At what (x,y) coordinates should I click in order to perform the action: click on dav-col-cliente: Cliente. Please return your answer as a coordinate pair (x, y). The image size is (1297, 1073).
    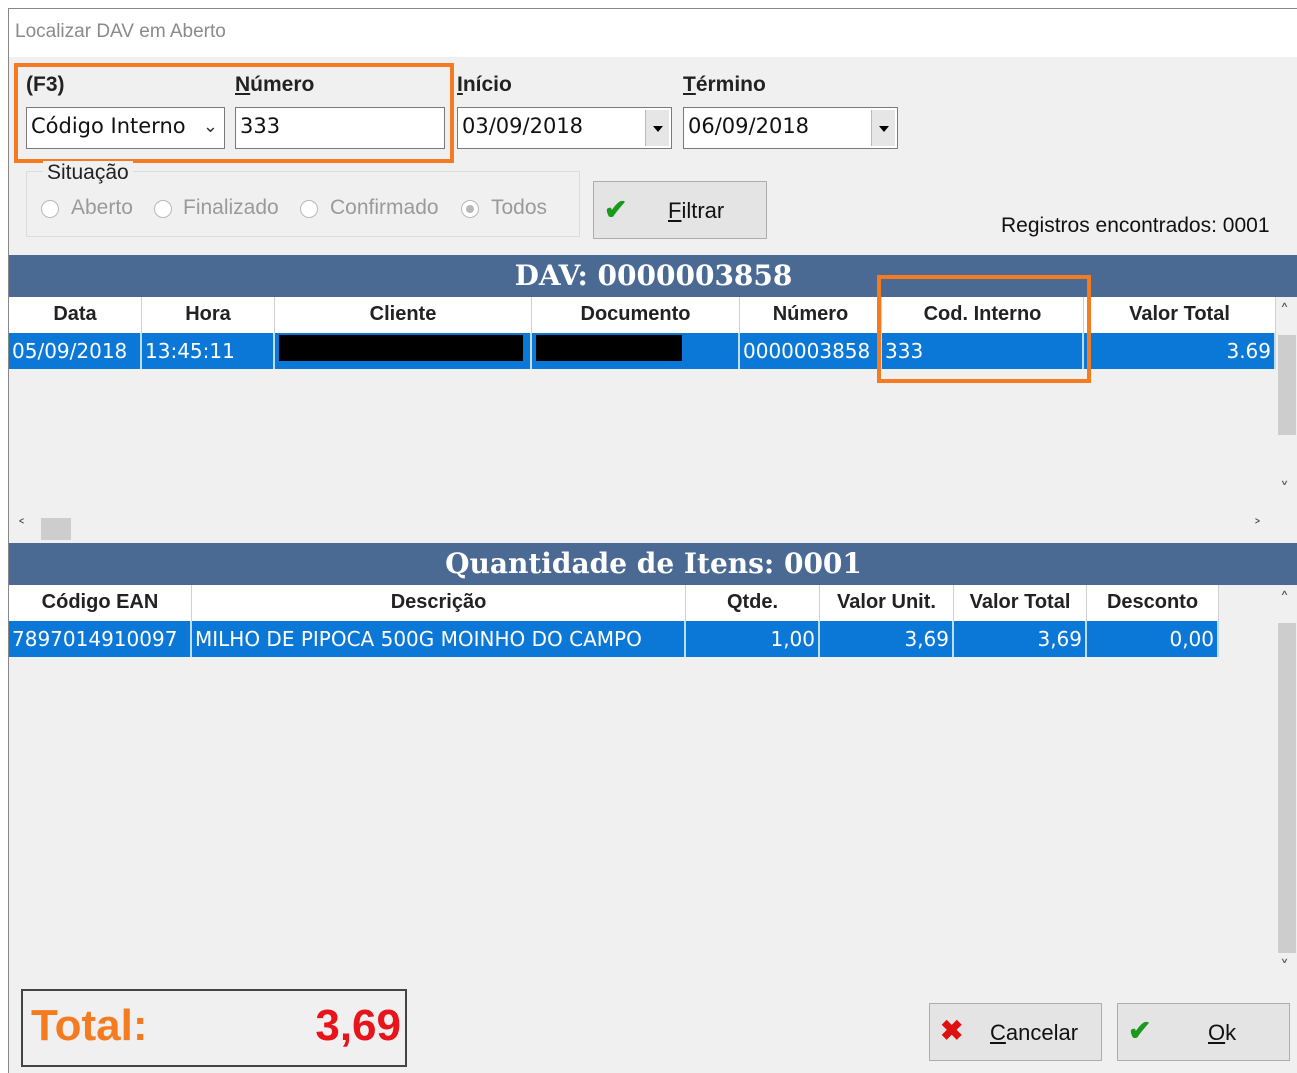
    Looking at the image, I should click on (403, 315).